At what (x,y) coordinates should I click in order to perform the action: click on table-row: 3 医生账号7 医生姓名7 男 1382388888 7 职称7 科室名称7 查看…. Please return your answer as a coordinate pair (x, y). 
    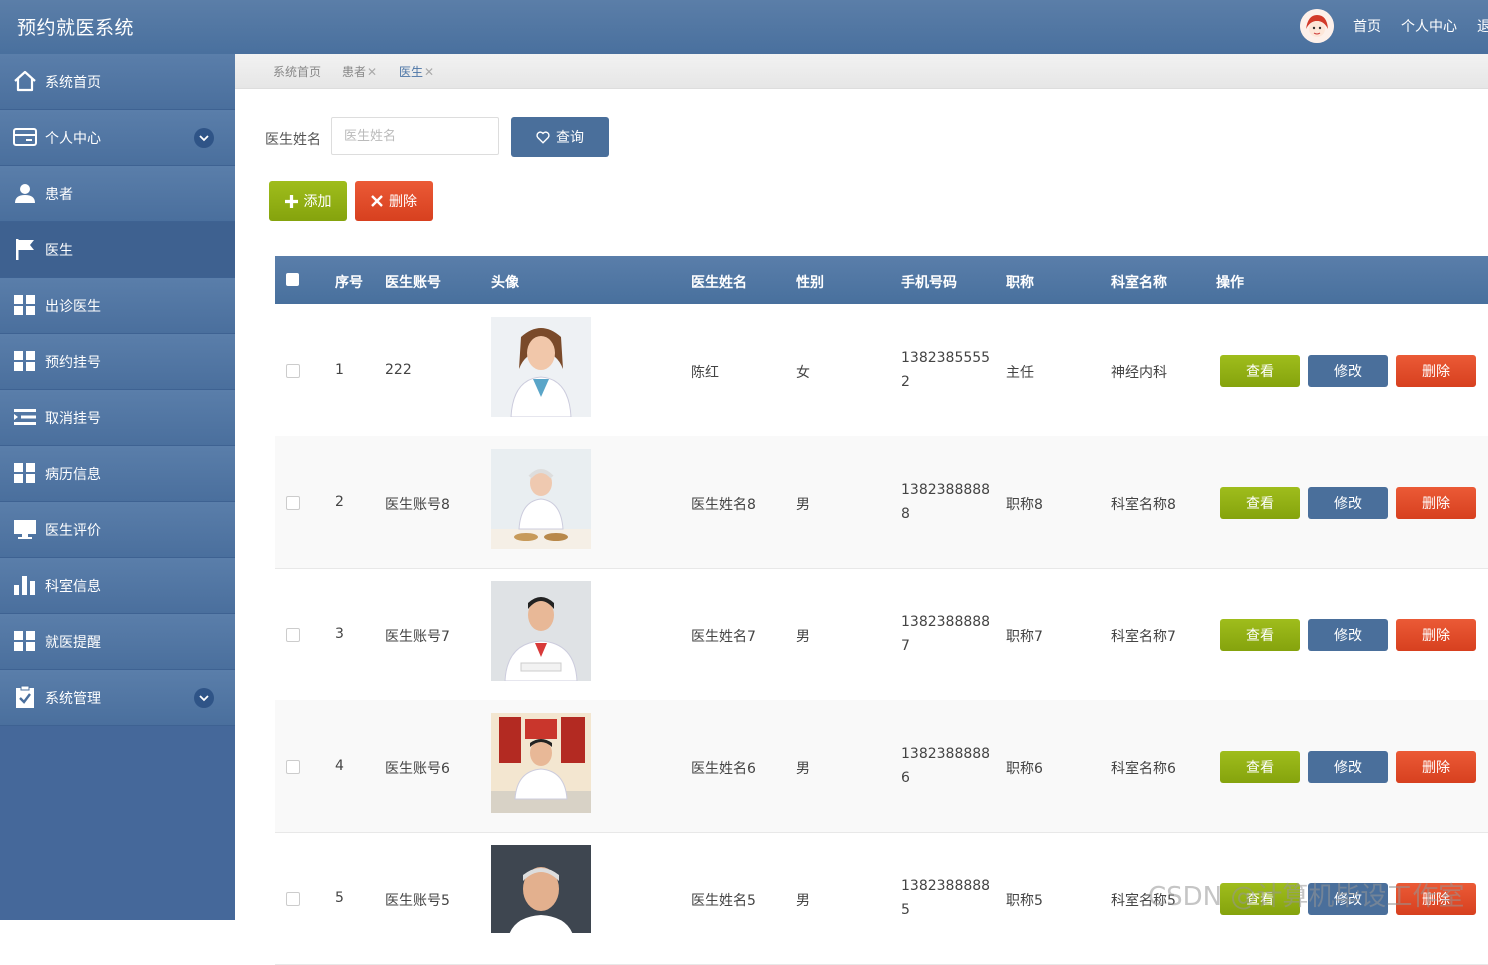
    Looking at the image, I should click on (881, 634).